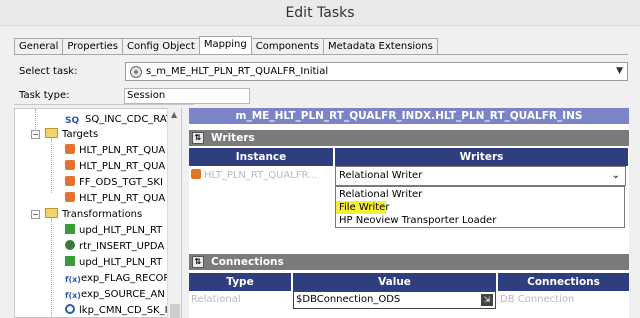 This screenshot has height=318, width=640. Describe the element at coordinates (174, 213) in the screenshot. I see `tree-scrollbar: ▲` at that location.